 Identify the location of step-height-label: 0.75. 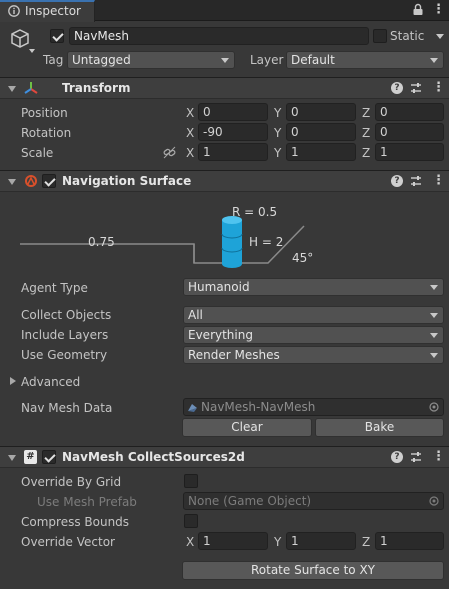
(101, 242).